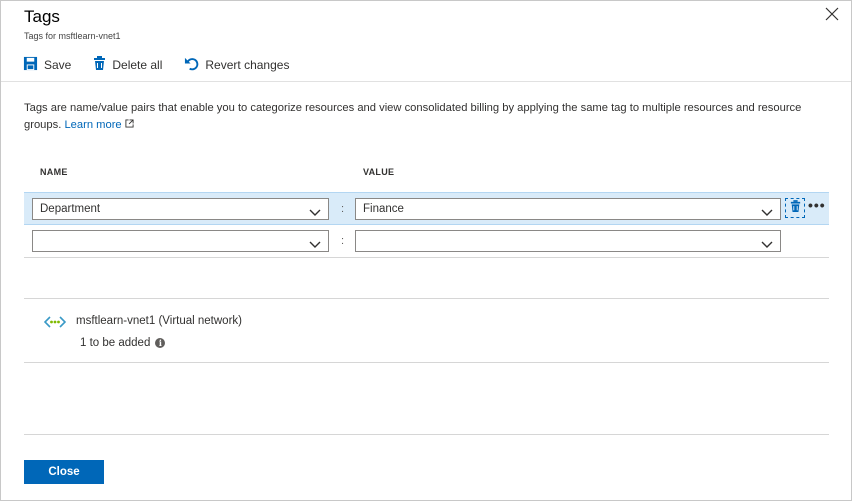 The height and width of the screenshot is (501, 852). What do you see at coordinates (383, 209) in the screenshot?
I see `tag-value-value: Finance` at bounding box center [383, 209].